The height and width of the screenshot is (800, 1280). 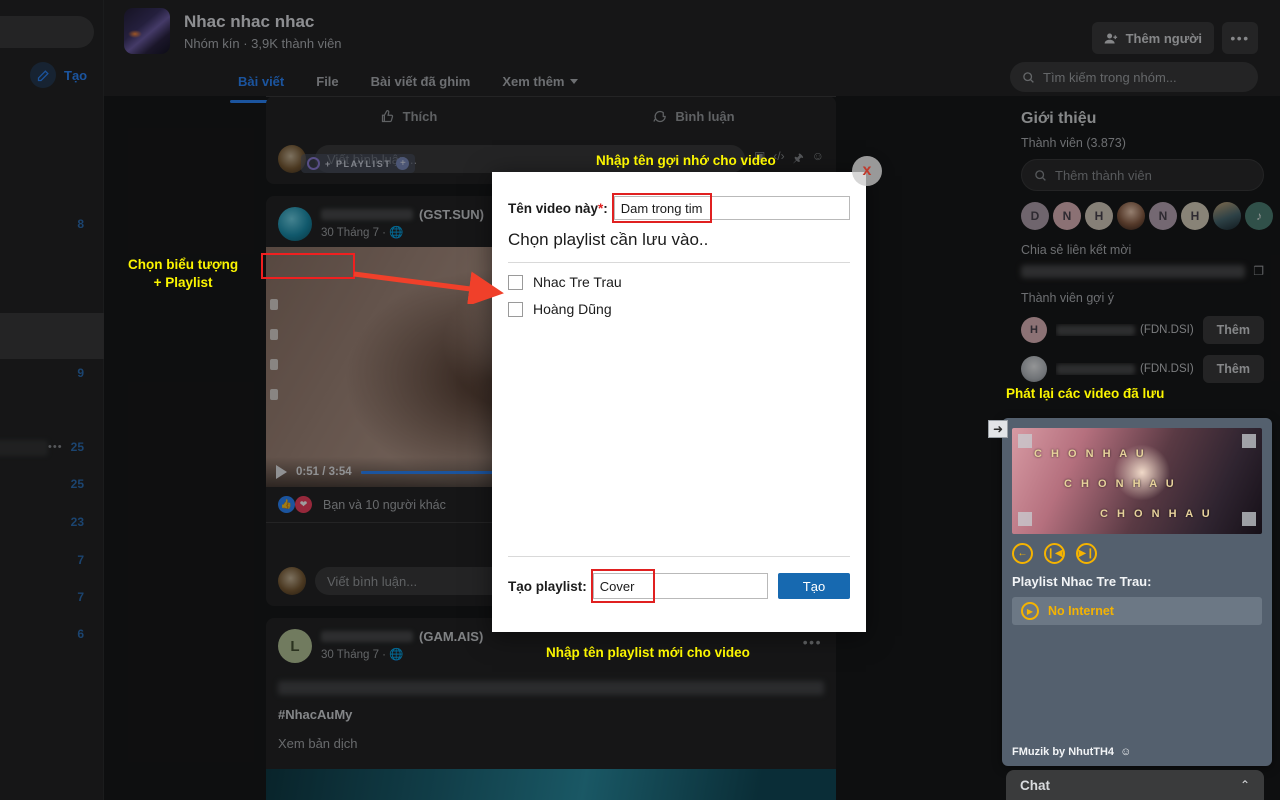 What do you see at coordinates (1082, 581) in the screenshot?
I see `player-playlist-title: Playlist Nhac Tre Trau:` at bounding box center [1082, 581].